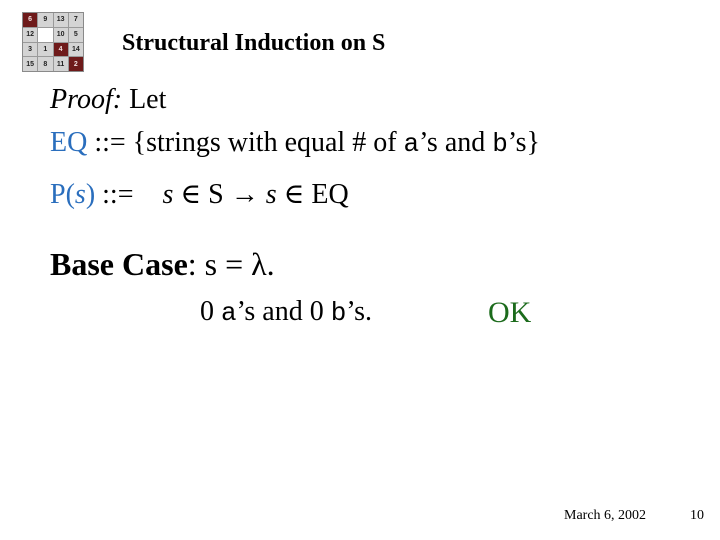 This screenshot has width=720, height=540. What do you see at coordinates (119, 264) in the screenshot?
I see `base-case-label: Base Case` at bounding box center [119, 264].